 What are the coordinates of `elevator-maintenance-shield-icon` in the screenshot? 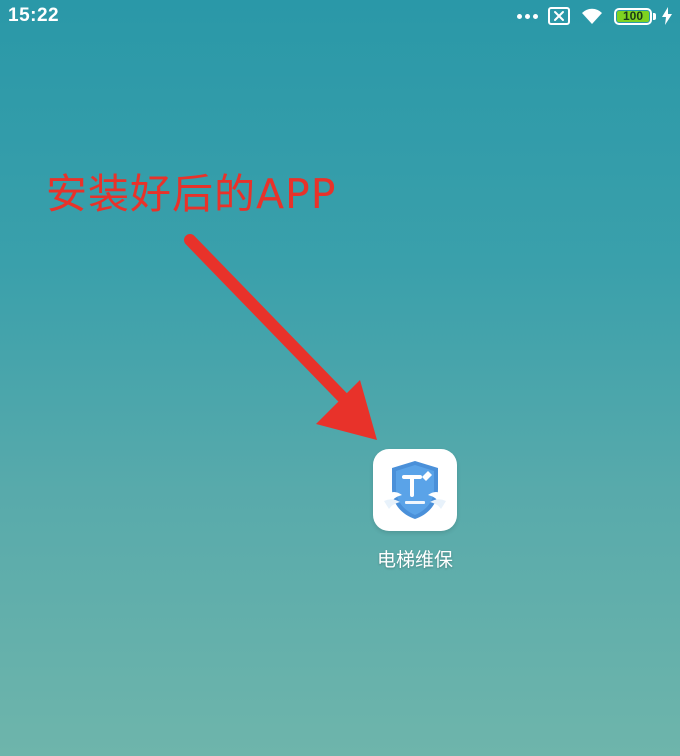 It's located at (415, 490).